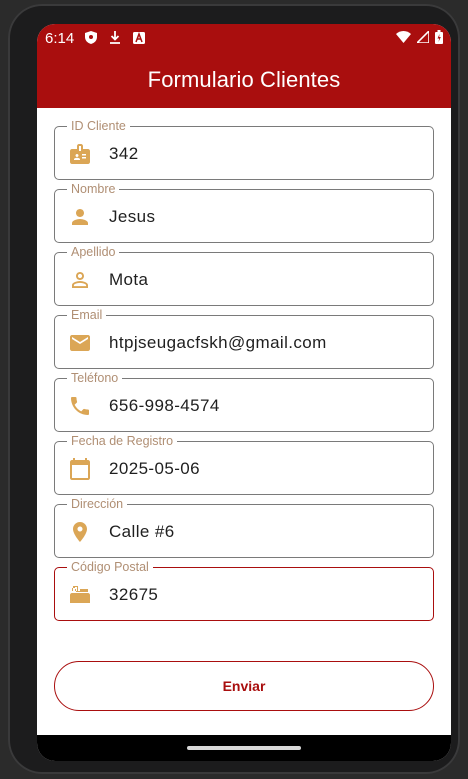 The height and width of the screenshot is (779, 468). What do you see at coordinates (244, 401) in the screenshot?
I see `telefono-field: Teléfono 656-998-4574` at bounding box center [244, 401].